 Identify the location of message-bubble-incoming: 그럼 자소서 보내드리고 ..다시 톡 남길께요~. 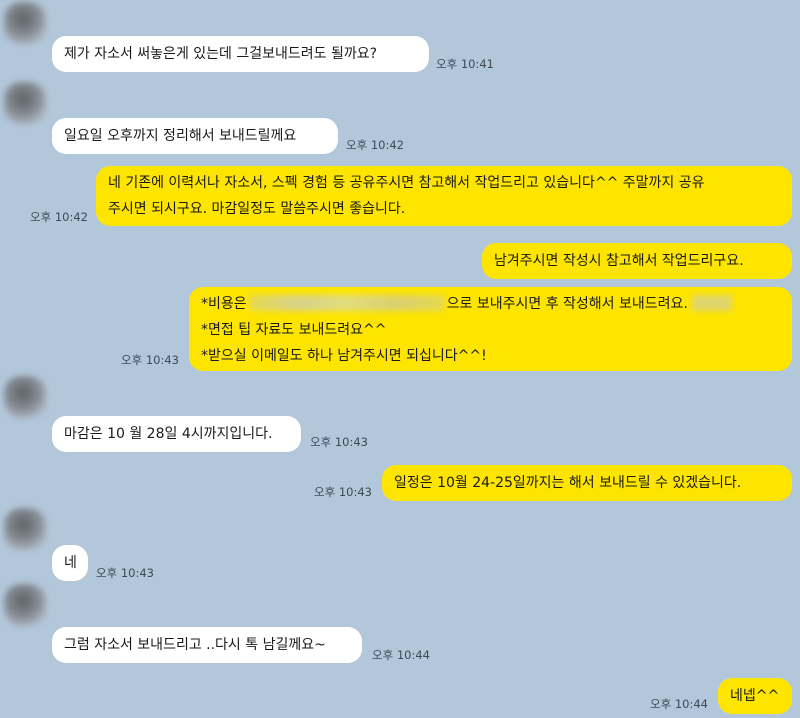
(207, 645).